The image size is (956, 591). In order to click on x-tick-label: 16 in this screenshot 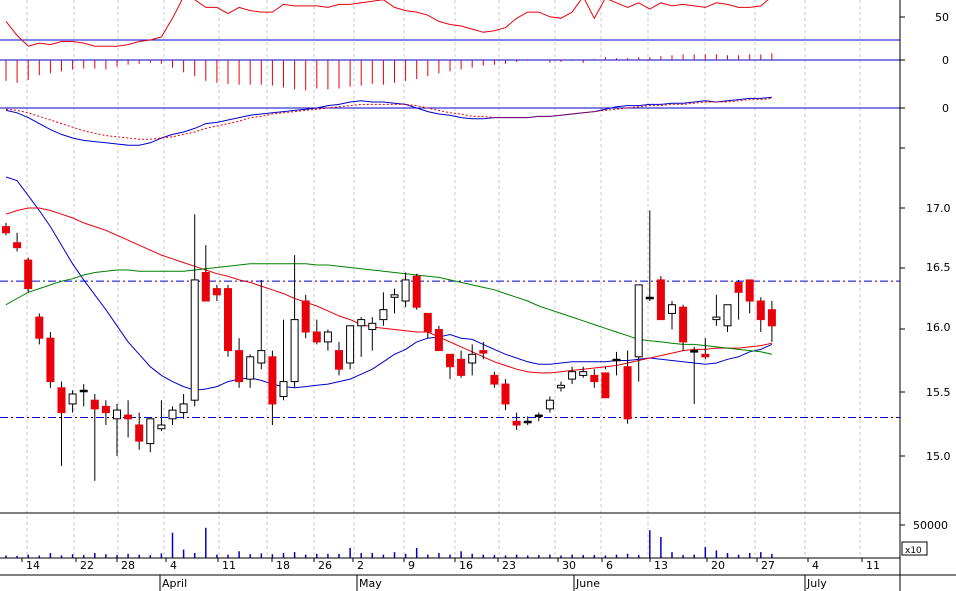, I will do `click(466, 565)`.